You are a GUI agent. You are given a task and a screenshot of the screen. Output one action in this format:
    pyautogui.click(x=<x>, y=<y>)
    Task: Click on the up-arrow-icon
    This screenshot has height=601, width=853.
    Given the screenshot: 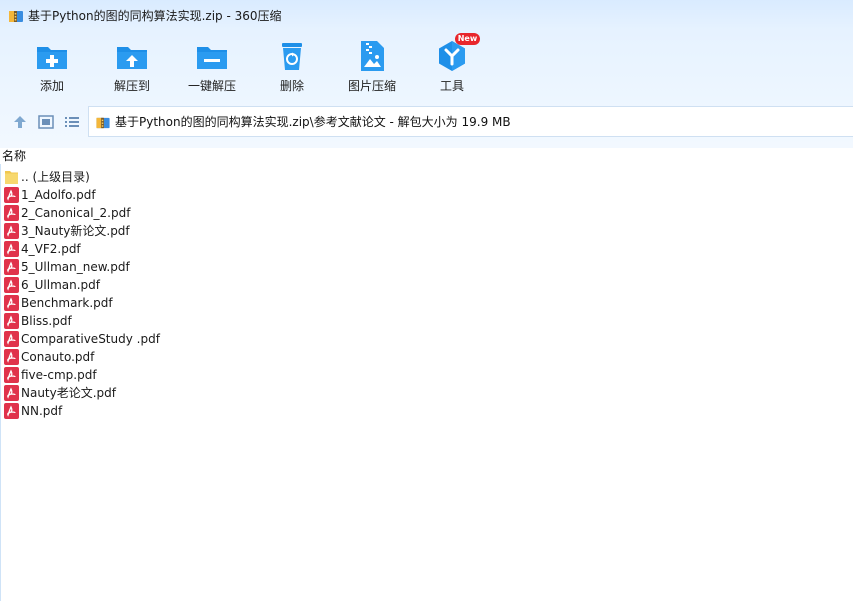 What is the action you would take?
    pyautogui.click(x=20, y=122)
    